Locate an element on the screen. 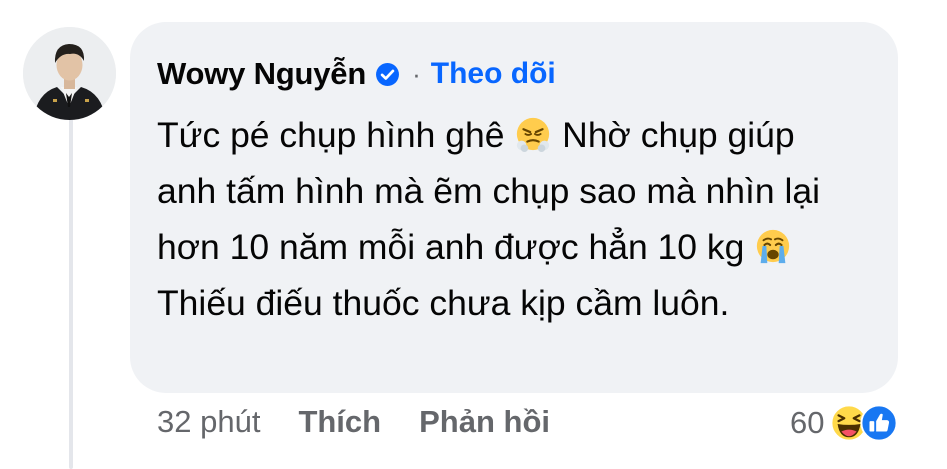 Image resolution: width=947 pixels, height=469 pixels. avatar is located at coordinates (69, 73).